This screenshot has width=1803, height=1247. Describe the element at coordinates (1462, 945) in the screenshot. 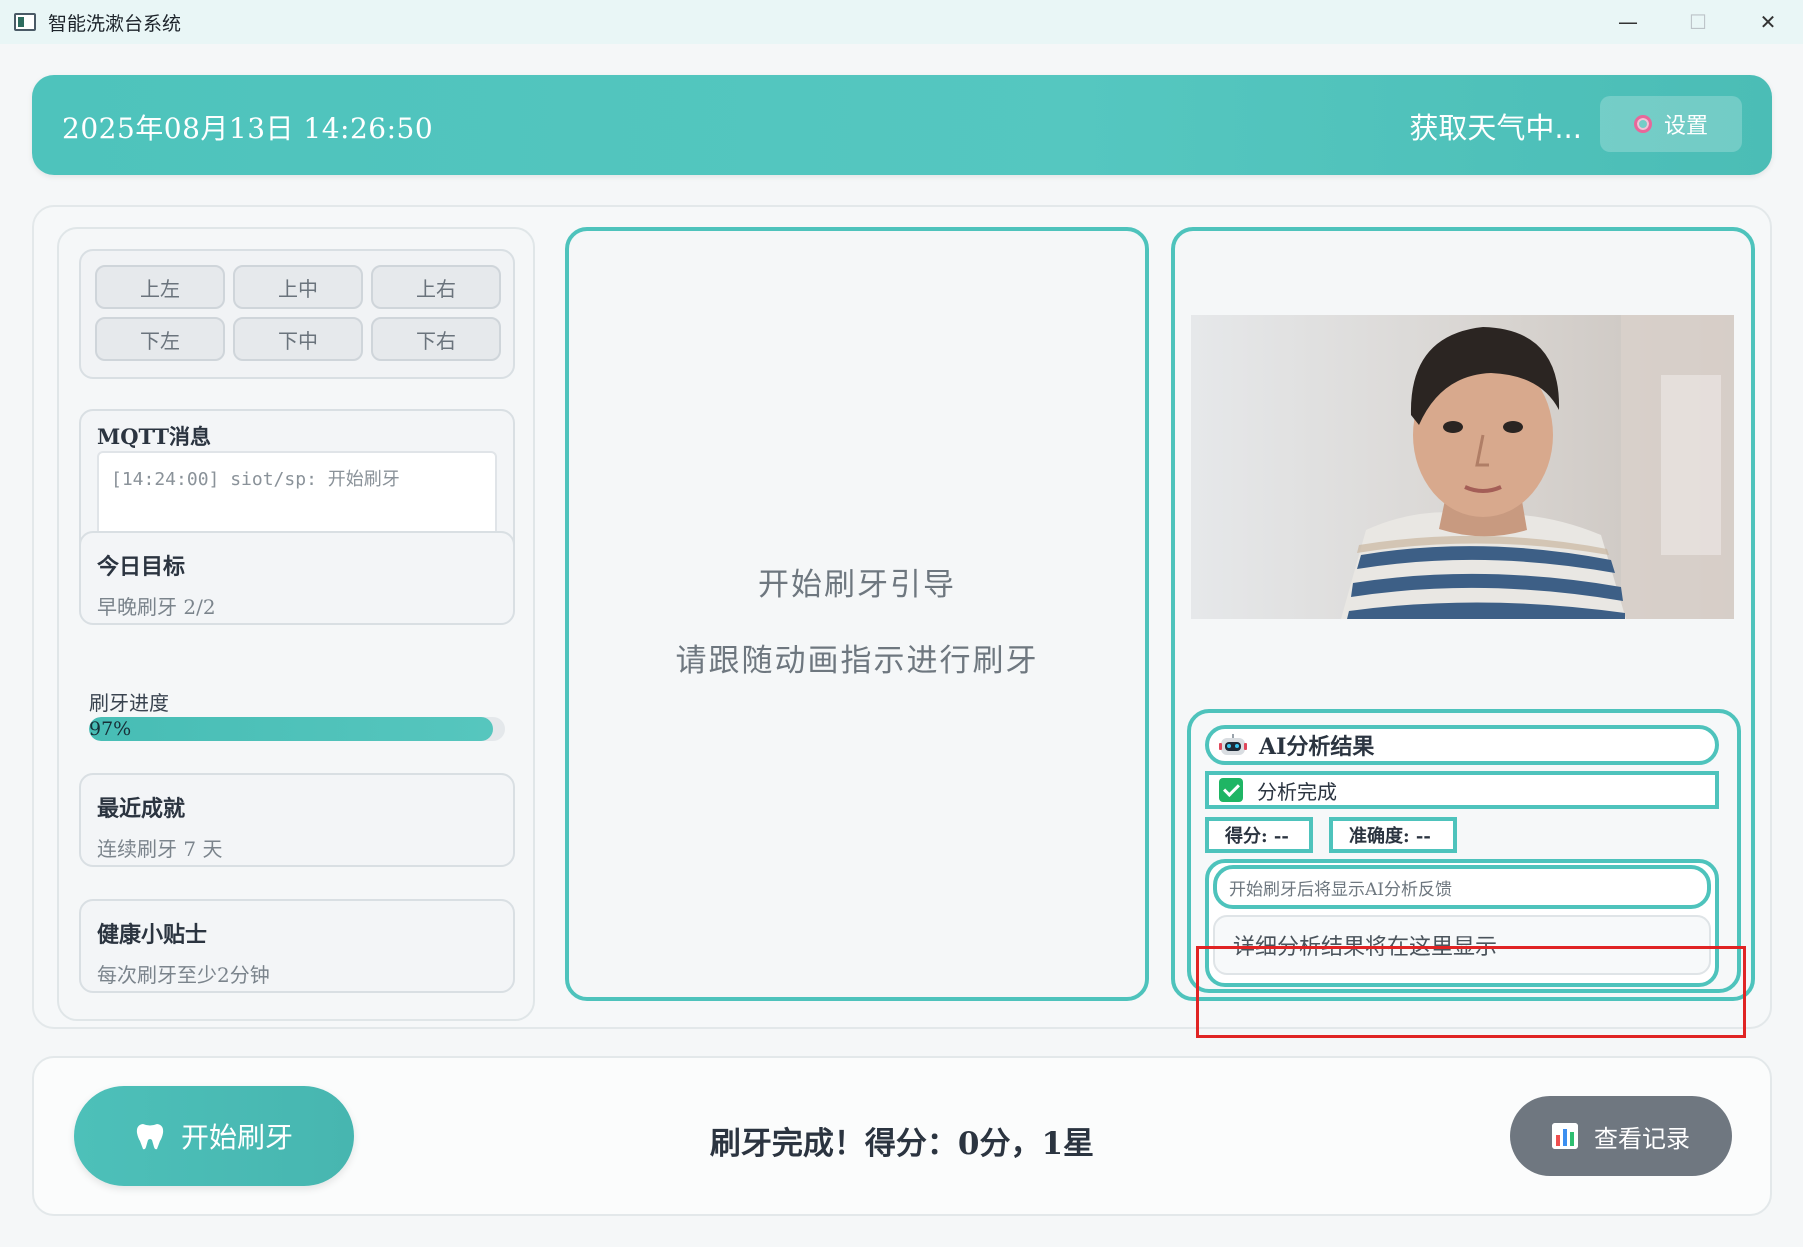

I see `detail-result-text: 详细分析结果将在这里显示` at that location.